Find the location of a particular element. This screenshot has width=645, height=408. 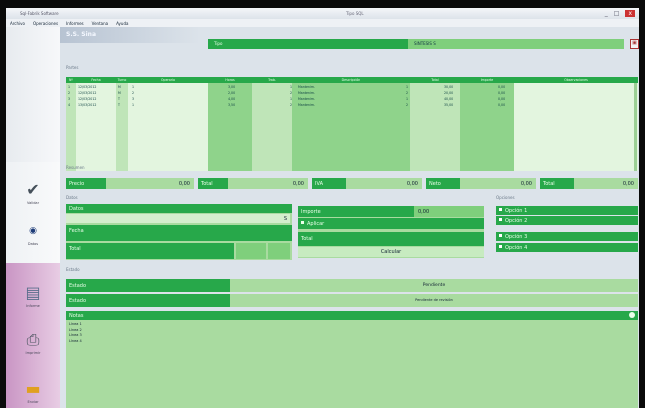

section-title-resumen: Resumen is located at coordinates (75, 167).